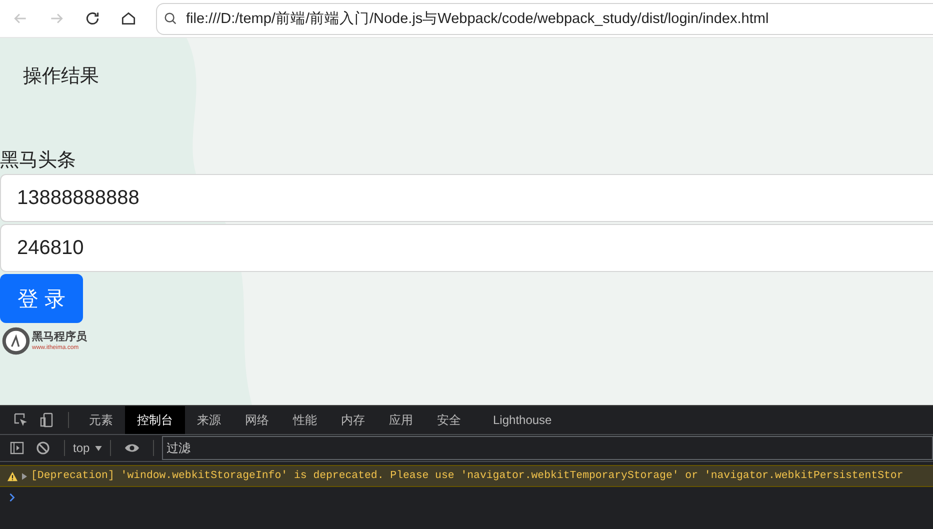  Describe the element at coordinates (449, 420) in the screenshot. I see `devtools-tab: 安全` at that location.